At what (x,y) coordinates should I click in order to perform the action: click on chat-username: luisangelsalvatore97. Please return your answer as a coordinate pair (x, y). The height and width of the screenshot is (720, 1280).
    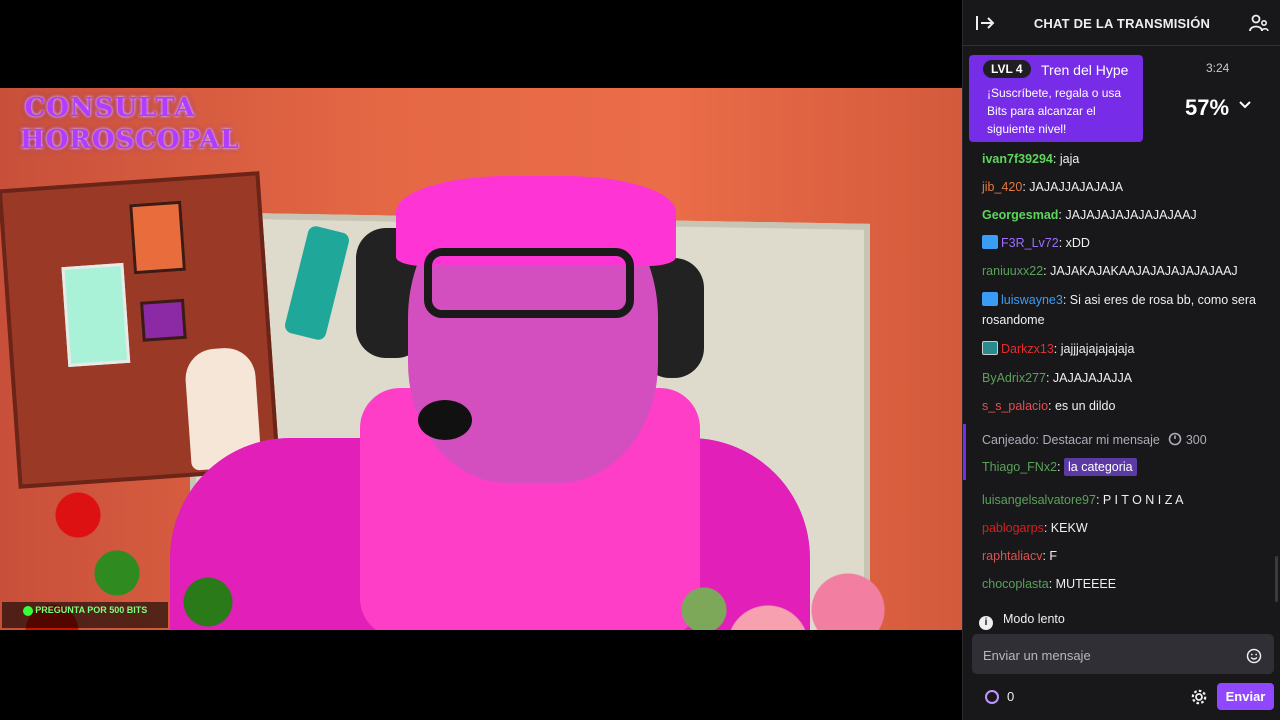
    Looking at the image, I should click on (1039, 500).